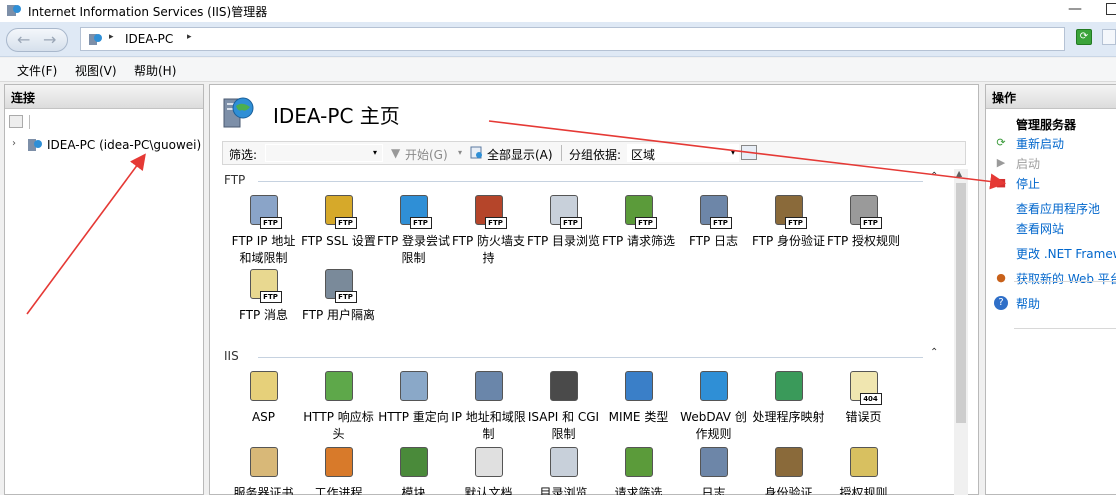 The image size is (1116, 495). What do you see at coordinates (863, 221) in the screenshot?
I see `feature-item: FTP FTP 授权规则` at bounding box center [863, 221].